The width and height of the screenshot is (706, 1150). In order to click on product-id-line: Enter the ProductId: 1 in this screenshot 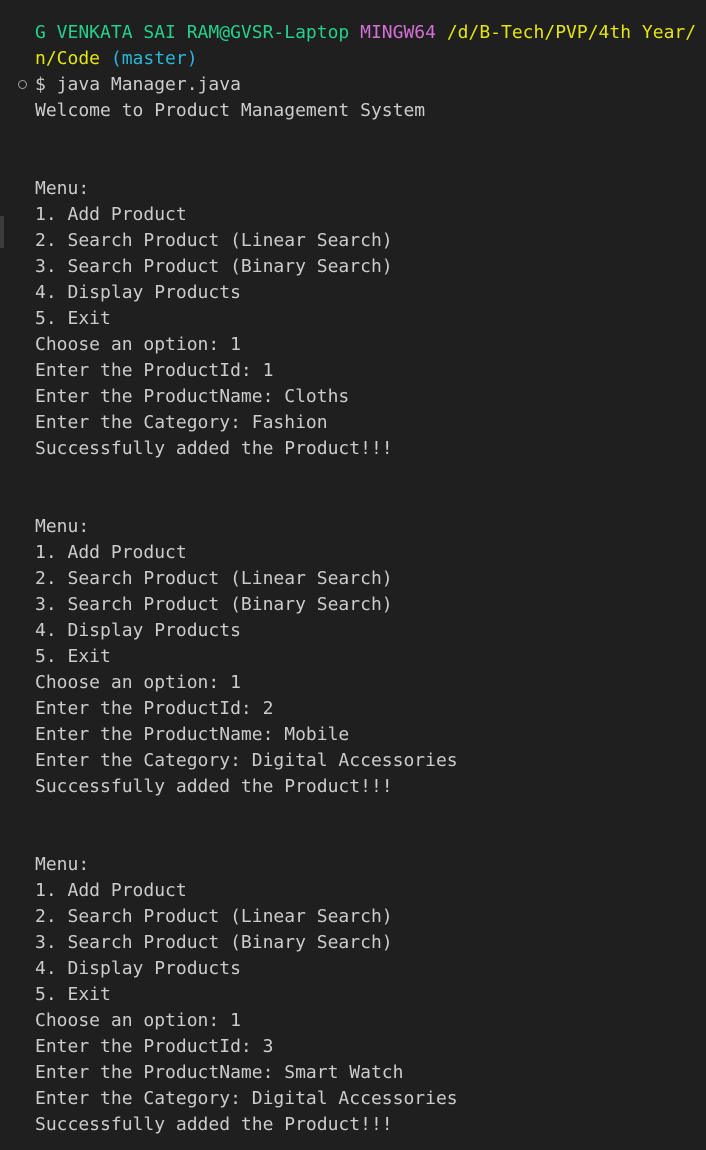, I will do `click(154, 370)`.